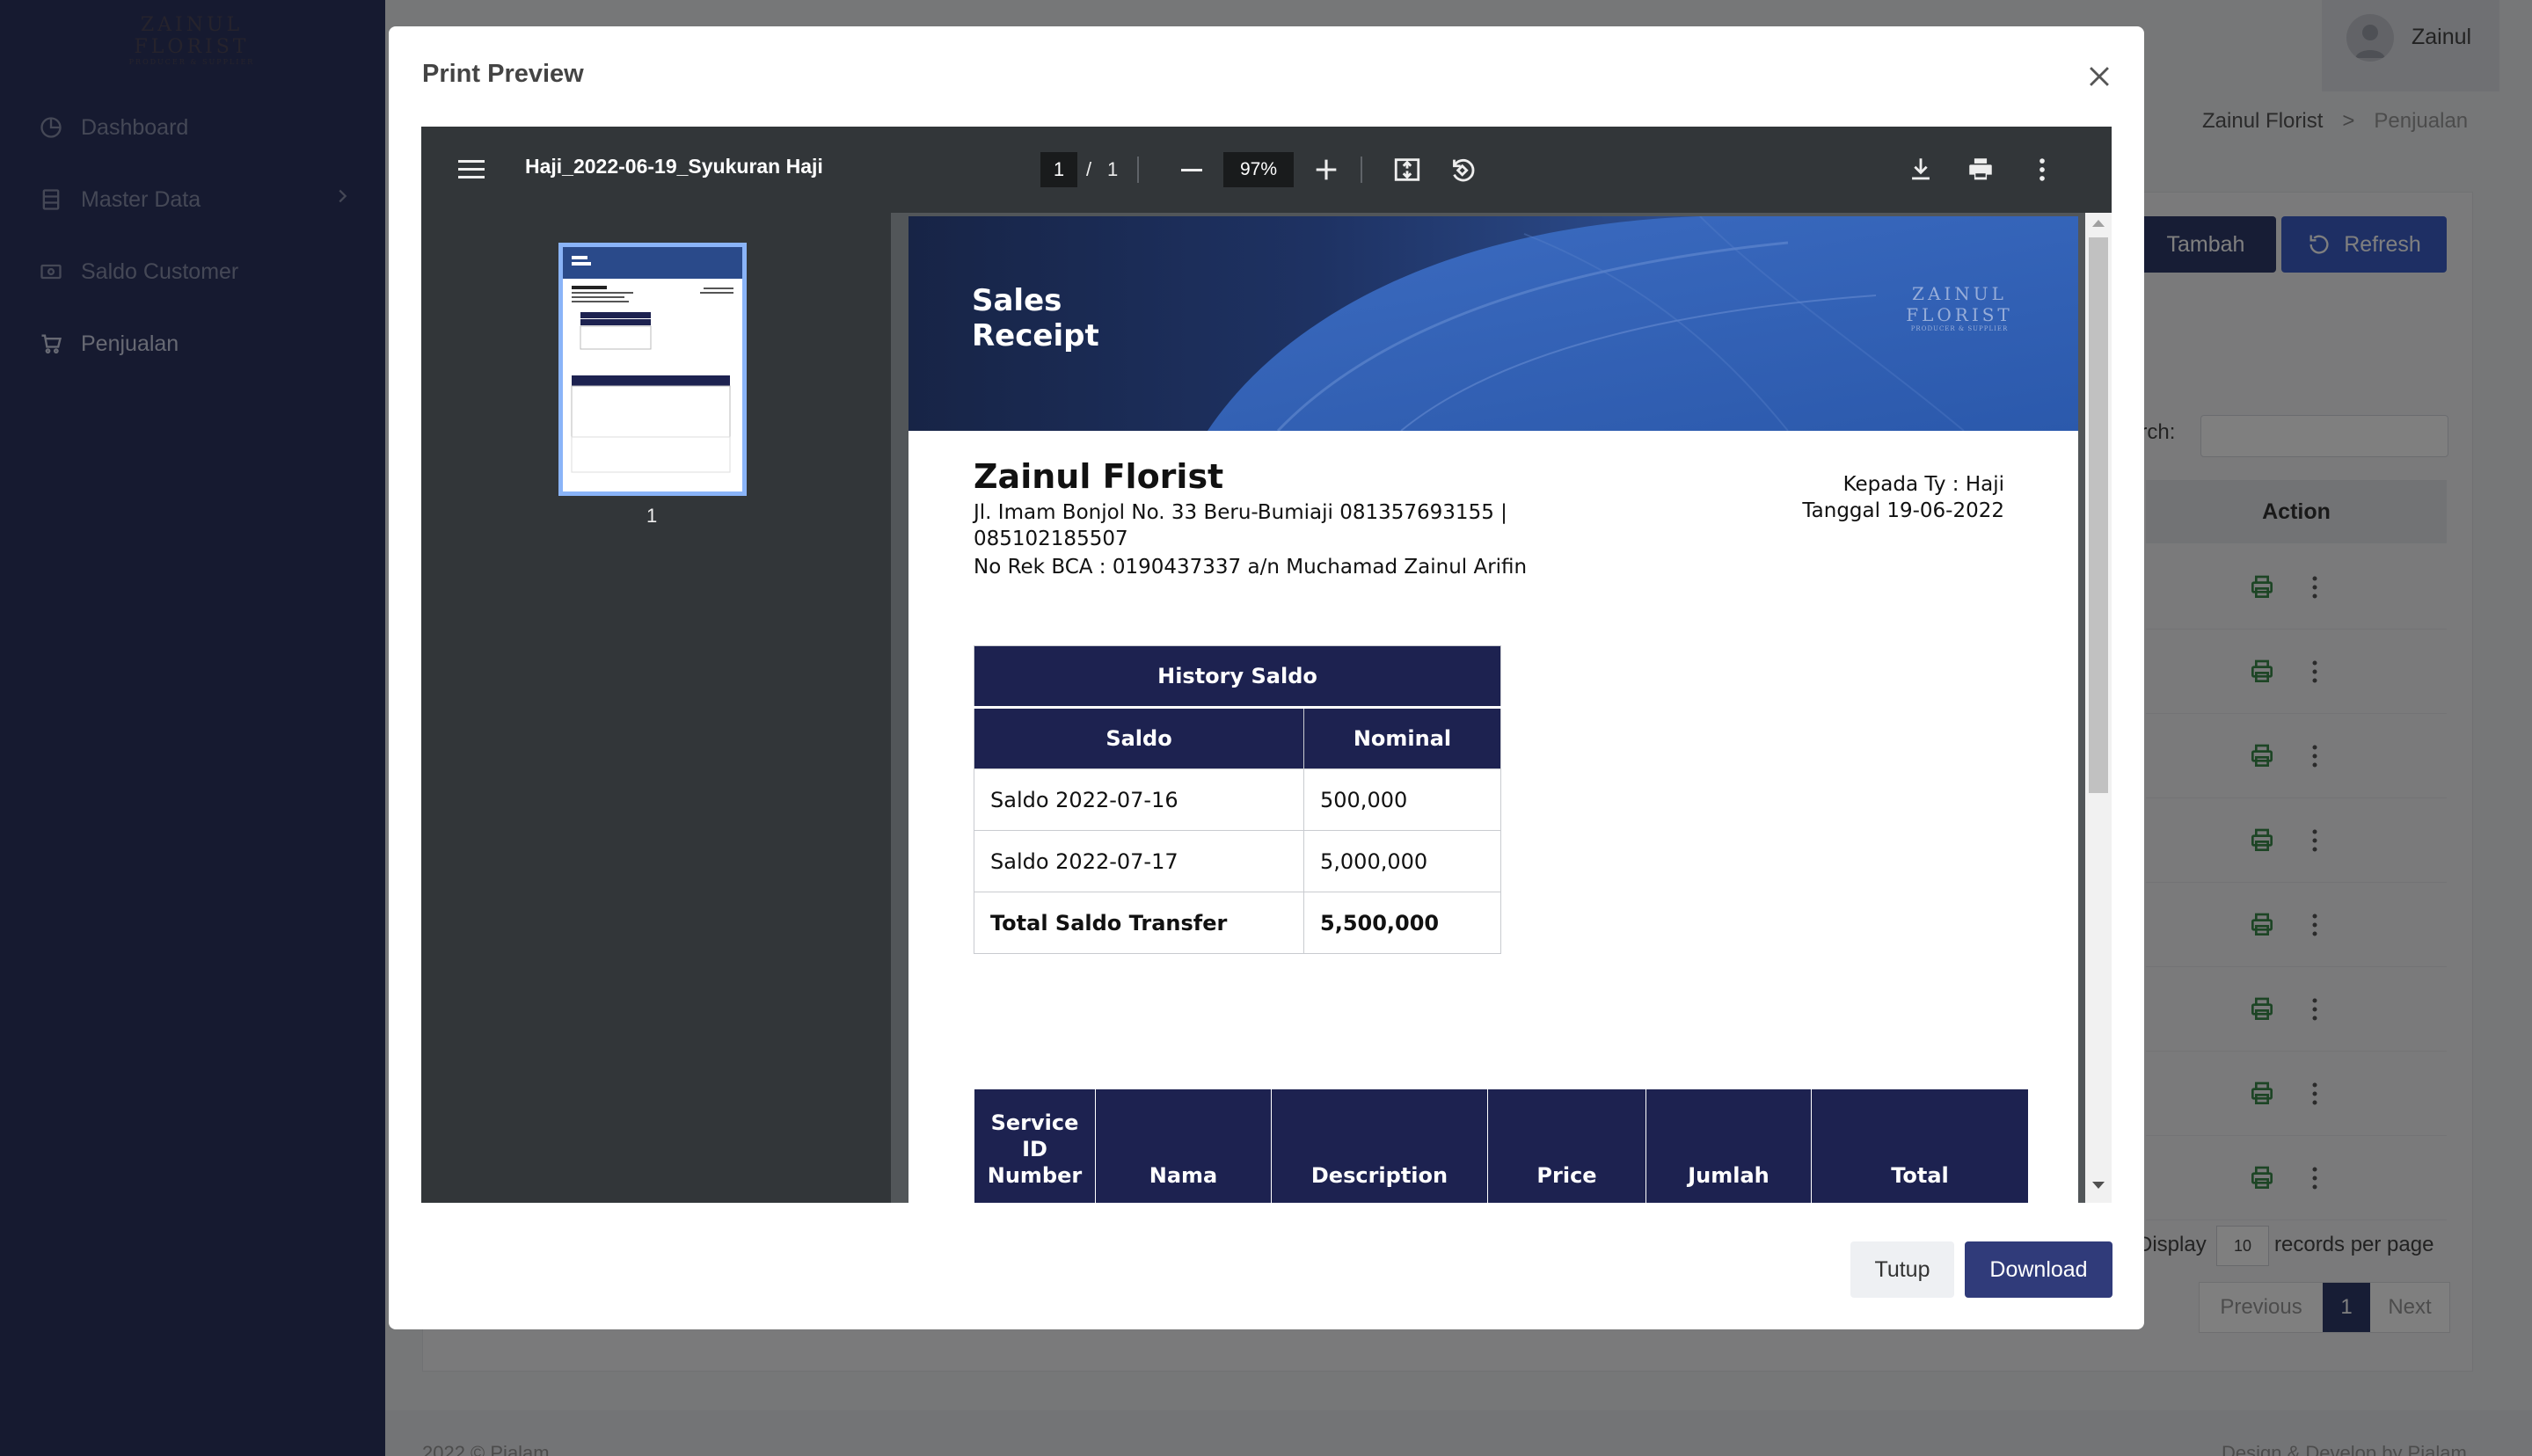  Describe the element at coordinates (1402, 799) in the screenshot. I see `nominal-cell: 500,000` at that location.